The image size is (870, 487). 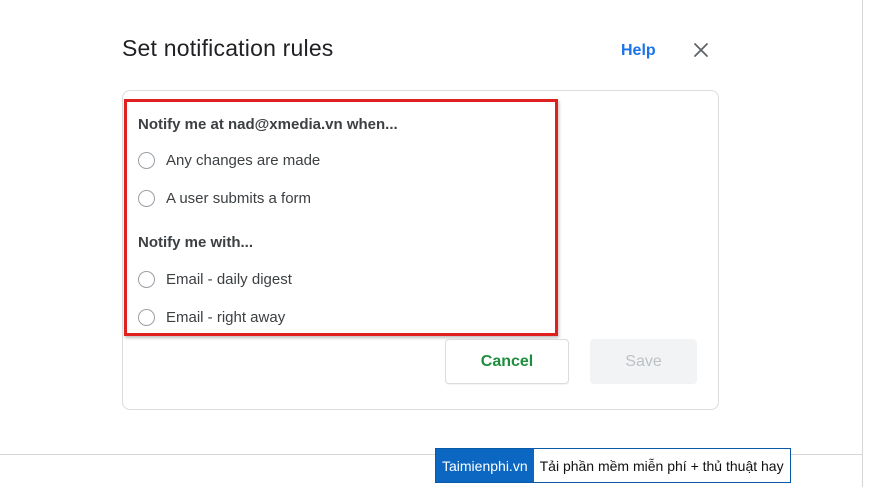 I want to click on save-button: Save, so click(x=643, y=361).